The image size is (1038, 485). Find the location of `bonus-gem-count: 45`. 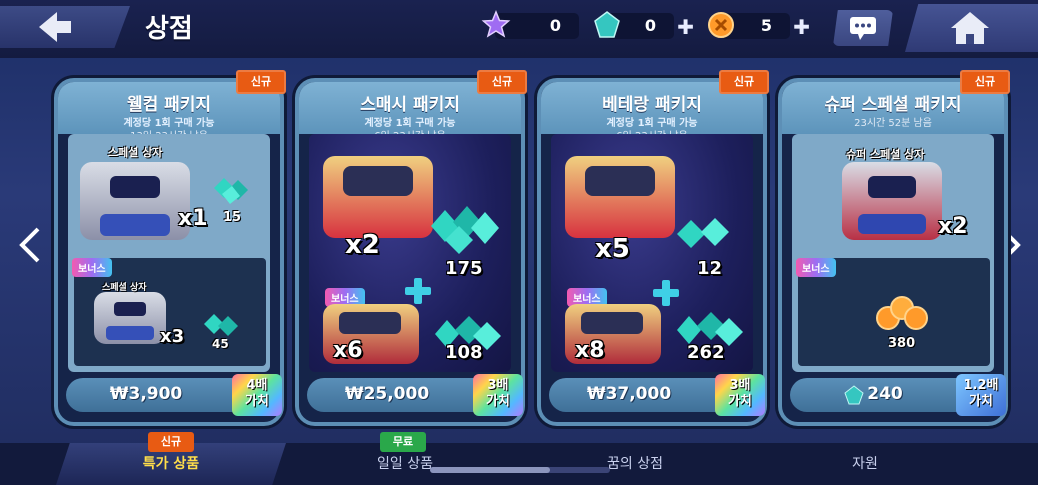

bonus-gem-count: 45 is located at coordinates (220, 344).